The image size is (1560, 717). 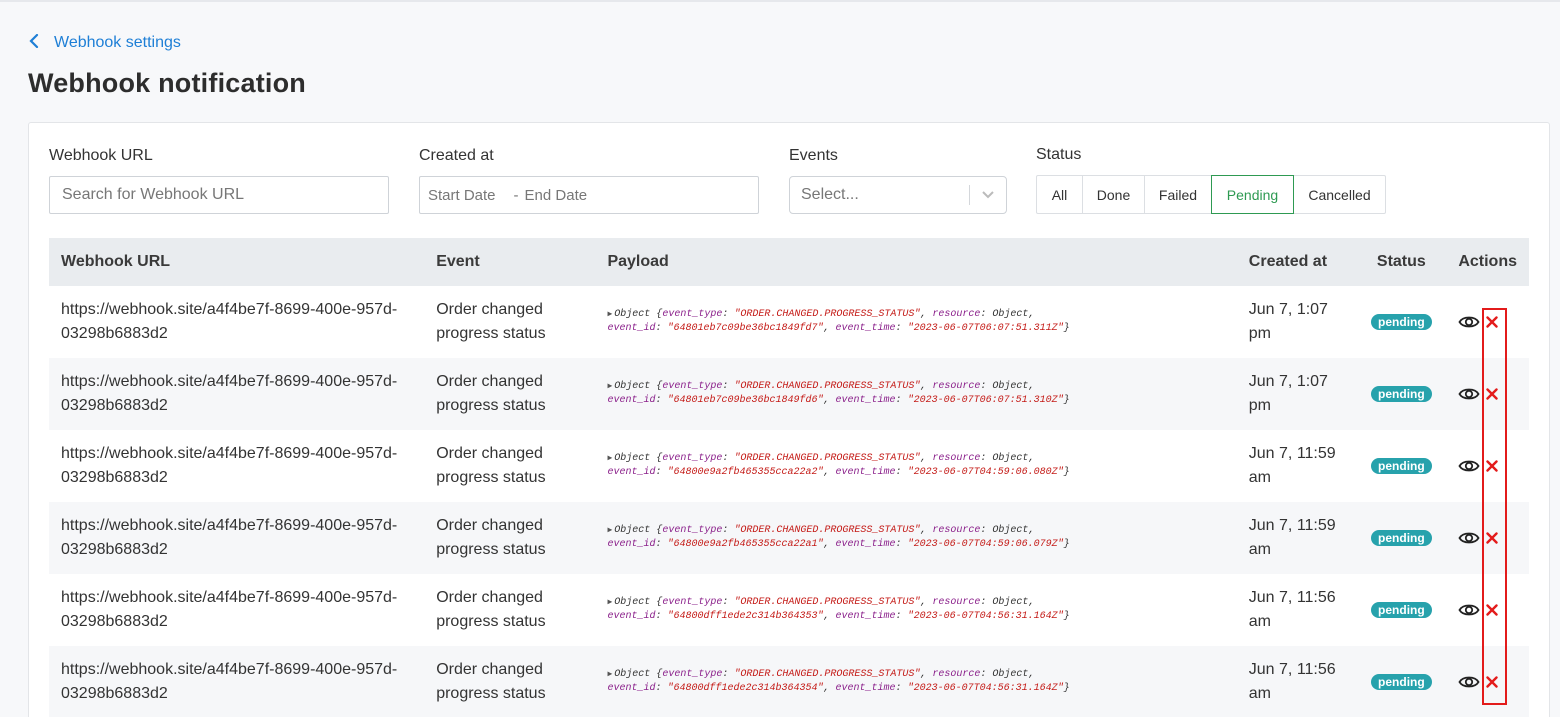 I want to click on end-date-input: End Date, so click(x=556, y=195).